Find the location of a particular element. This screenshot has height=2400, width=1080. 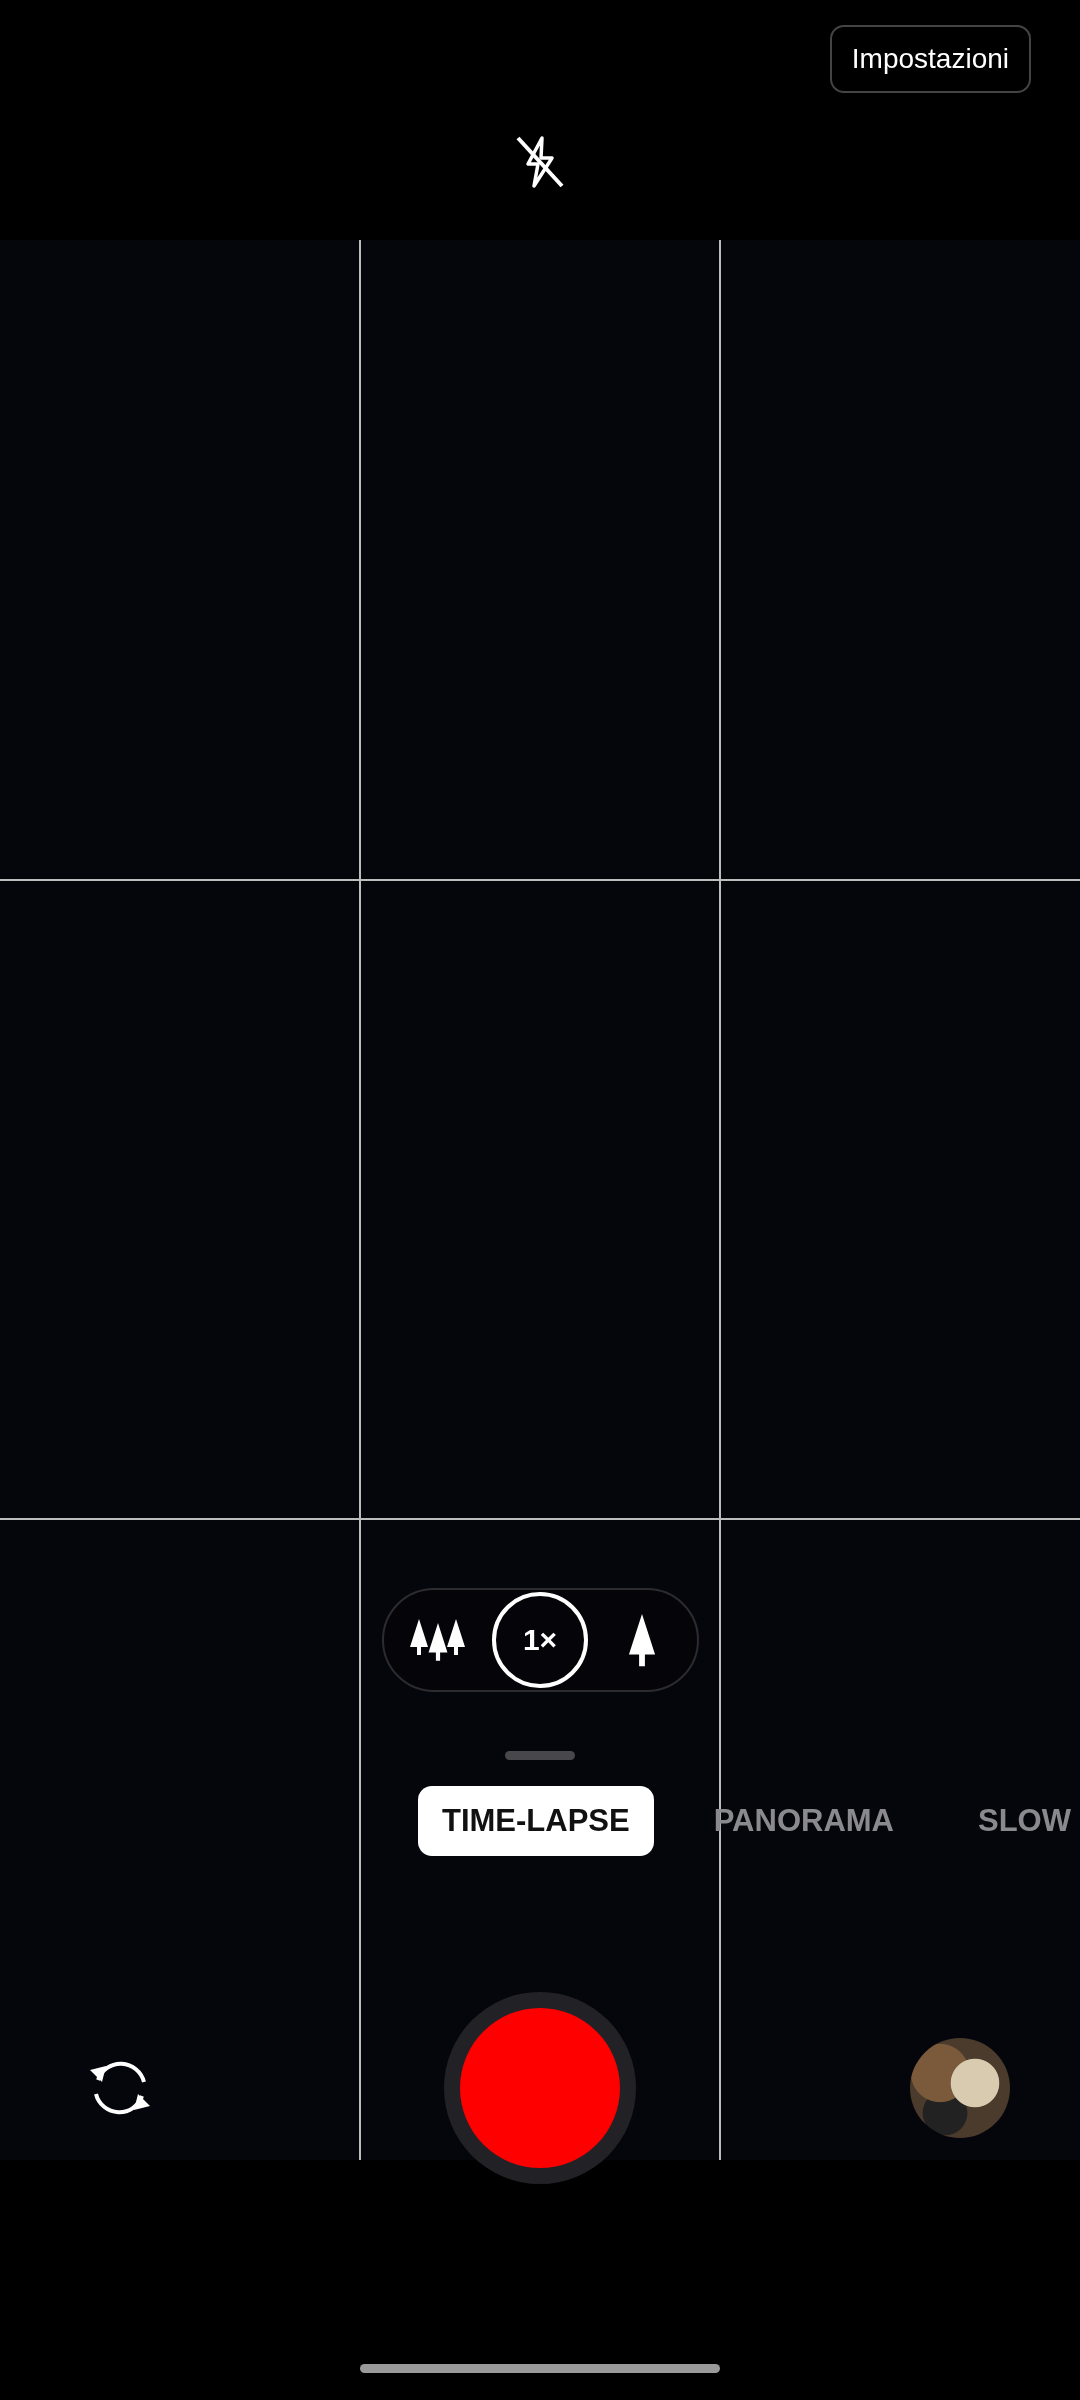

drag-handle is located at coordinates (540, 1755).